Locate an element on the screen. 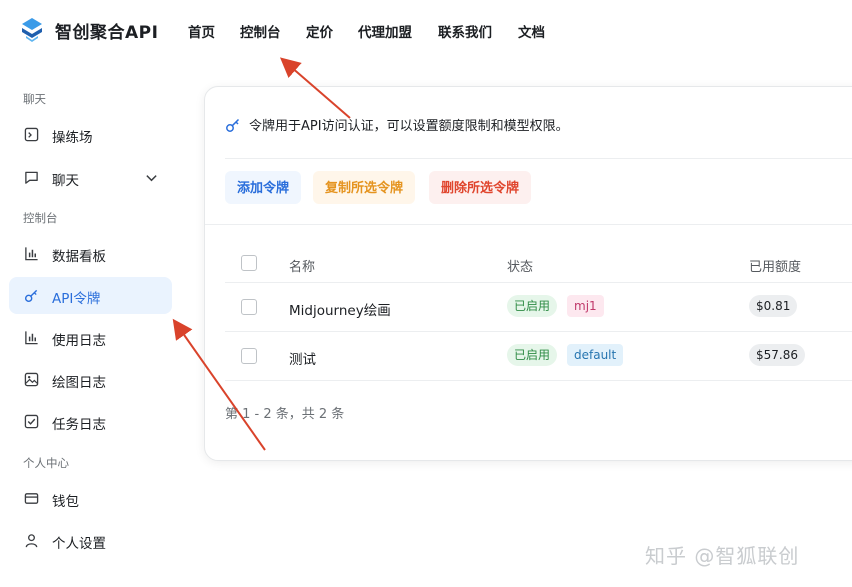 The image size is (852, 587). token-info-row: 令牌用于API访问认证，可以设置额度限制和模型权限。 is located at coordinates (397, 124).